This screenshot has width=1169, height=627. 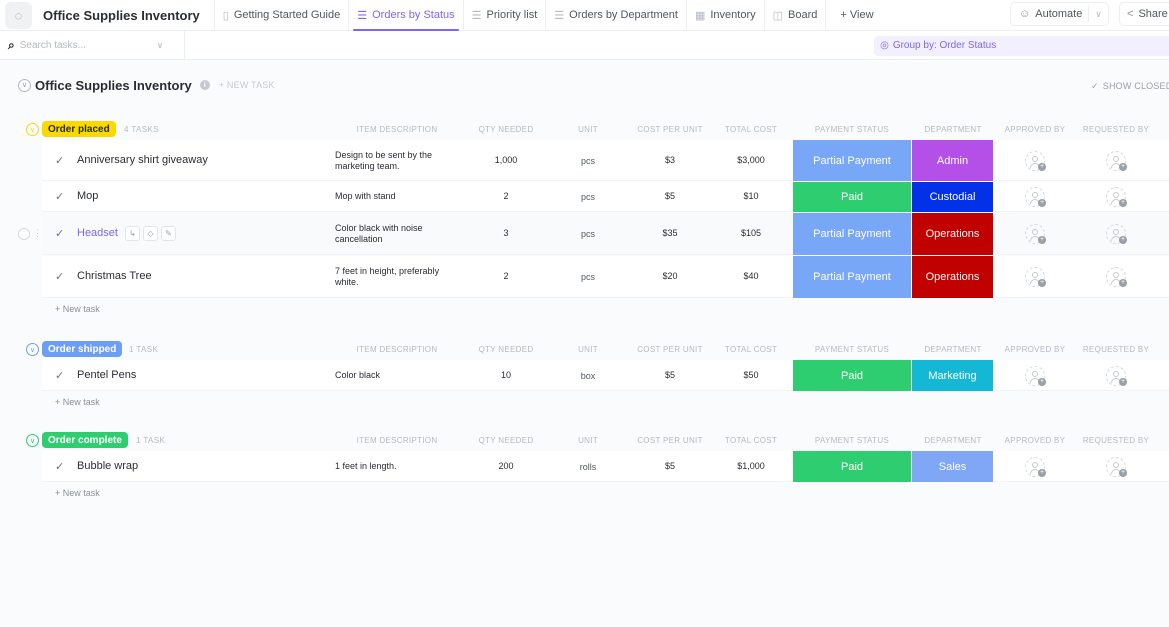 What do you see at coordinates (168, 233) in the screenshot?
I see `edit-icon: ✎` at bounding box center [168, 233].